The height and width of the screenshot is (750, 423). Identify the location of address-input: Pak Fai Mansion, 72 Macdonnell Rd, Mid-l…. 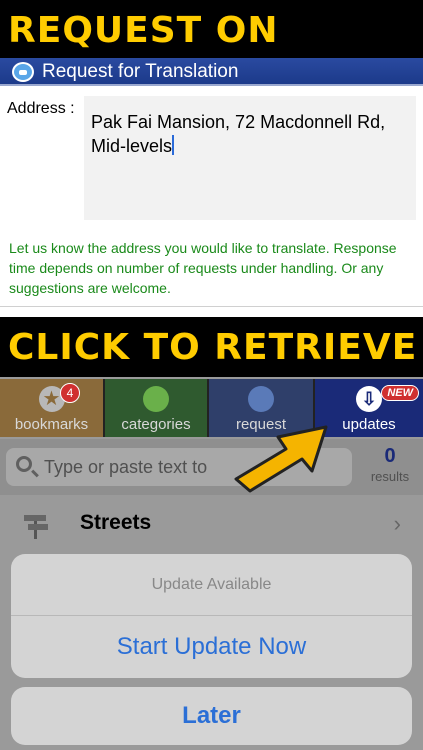
(250, 158).